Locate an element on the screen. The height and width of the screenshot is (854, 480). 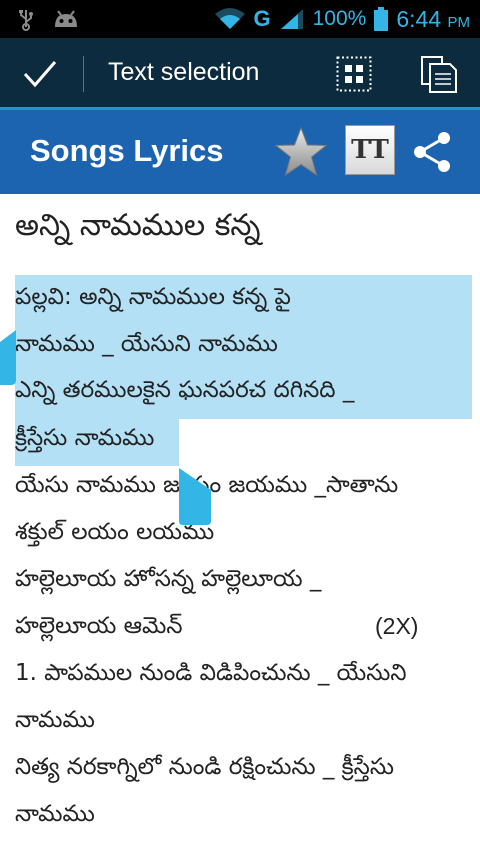
share-icon is located at coordinates (432, 152).